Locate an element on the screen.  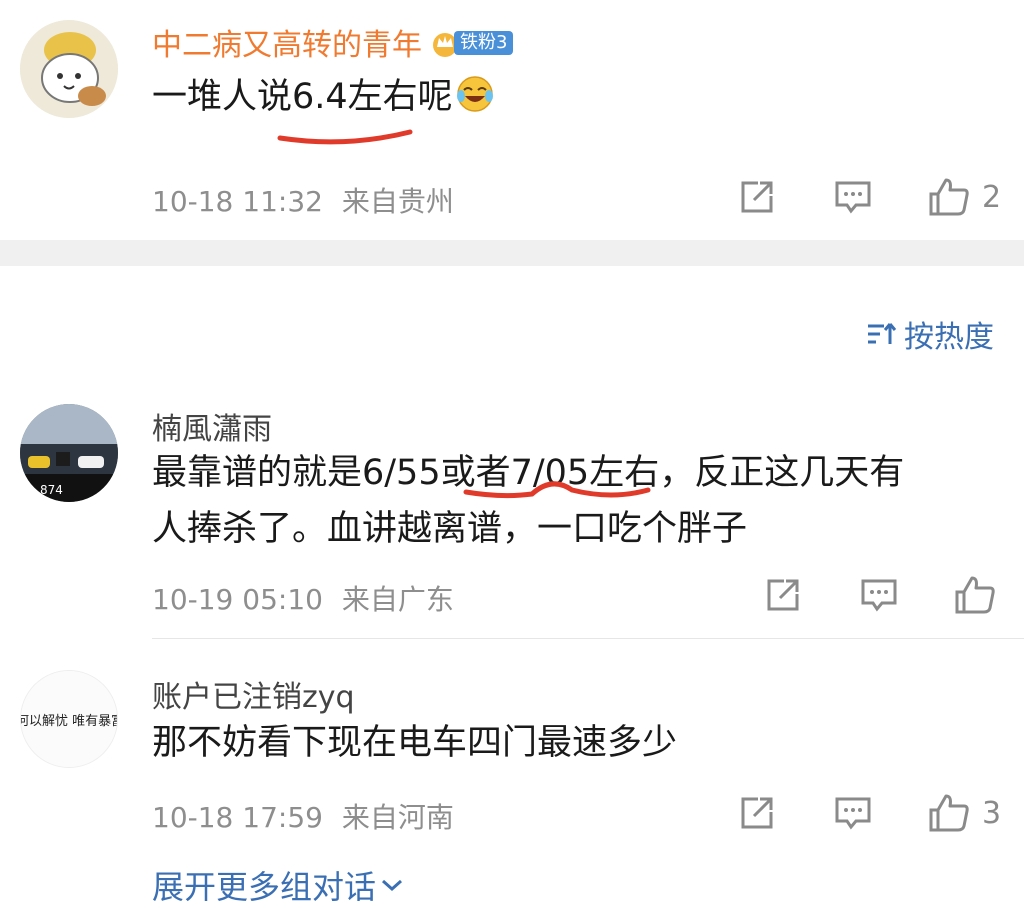
calligraphy-avatar-icon: 何以解忧 唯有暴富 is located at coordinates (69, 719).